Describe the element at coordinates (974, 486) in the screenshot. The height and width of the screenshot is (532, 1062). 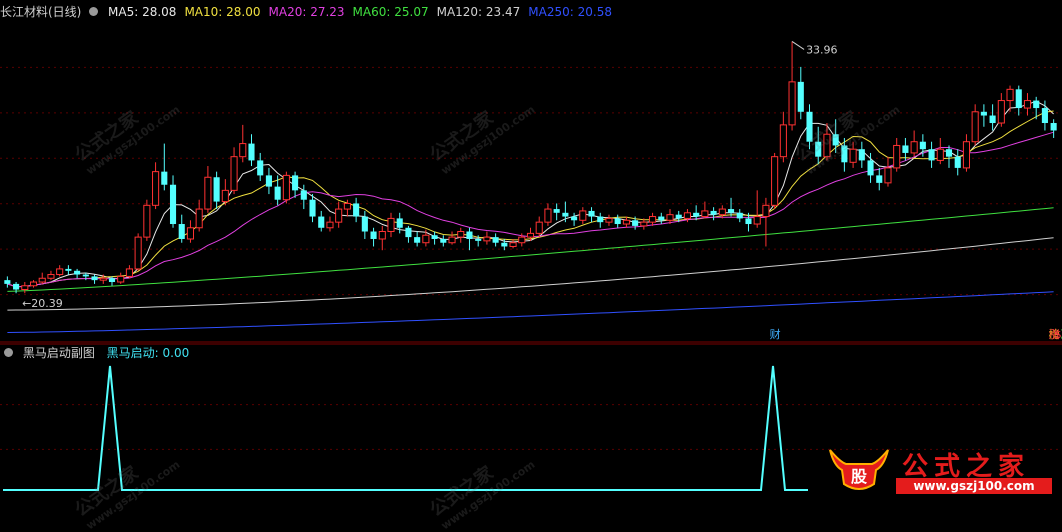
I see `brand-url: www.gszj100.com` at that location.